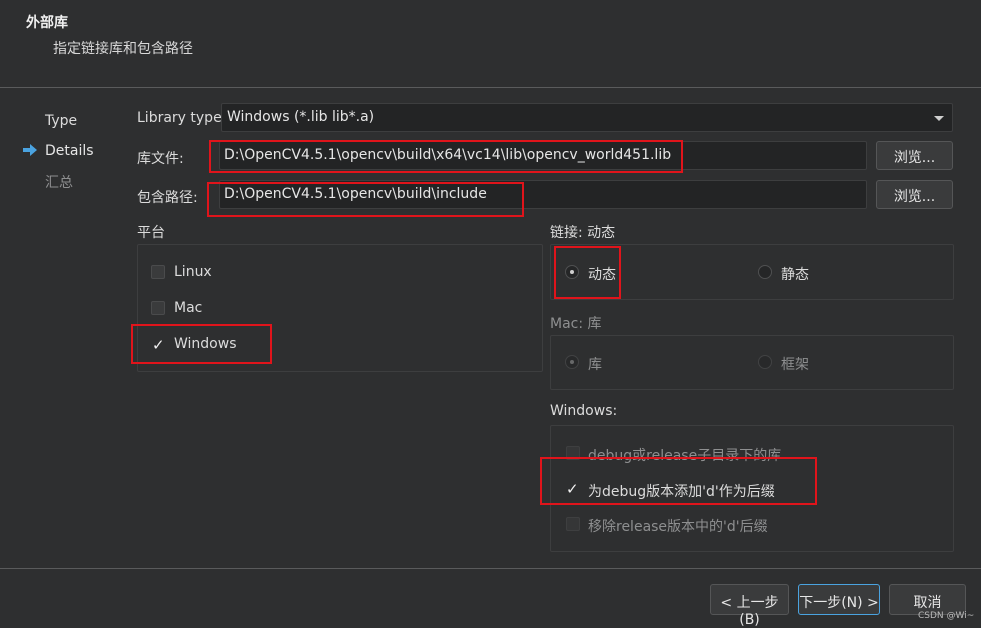 This screenshot has width=981, height=628. I want to click on annotation-box-debug-suffix, so click(678, 481).